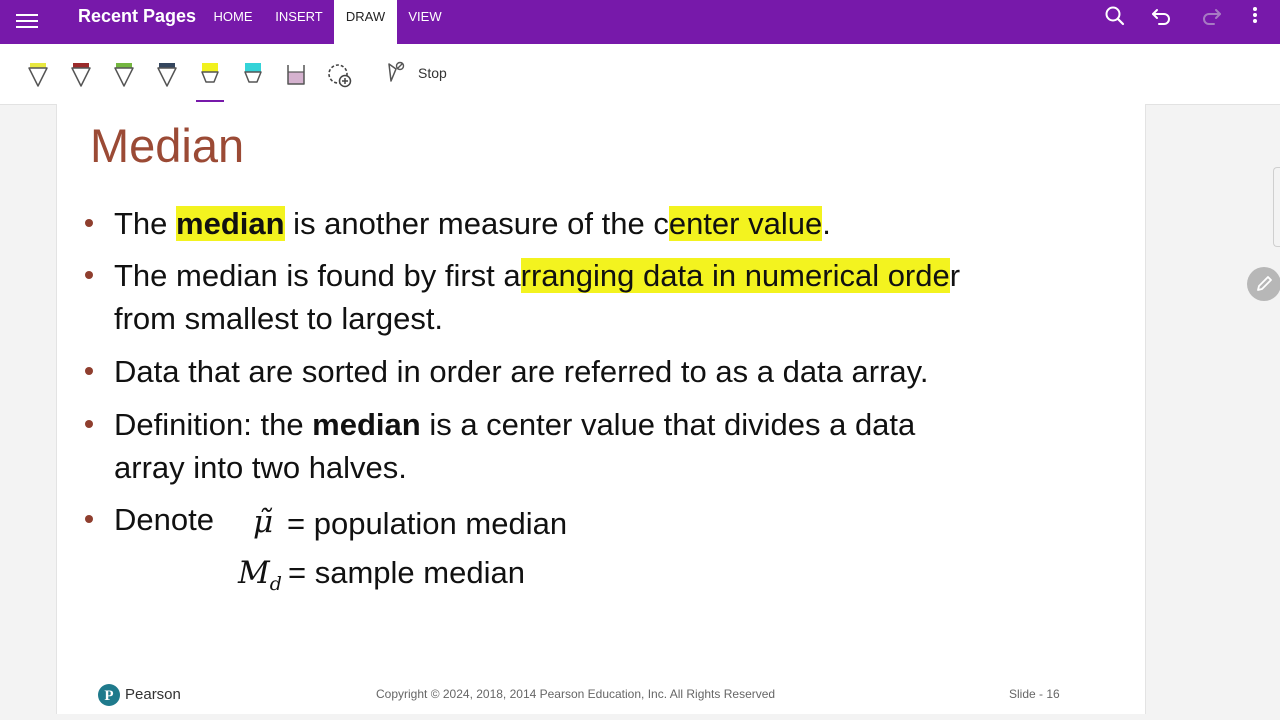 This screenshot has width=1280, height=720. What do you see at coordinates (167, 145) in the screenshot?
I see `slide-title: Median` at bounding box center [167, 145].